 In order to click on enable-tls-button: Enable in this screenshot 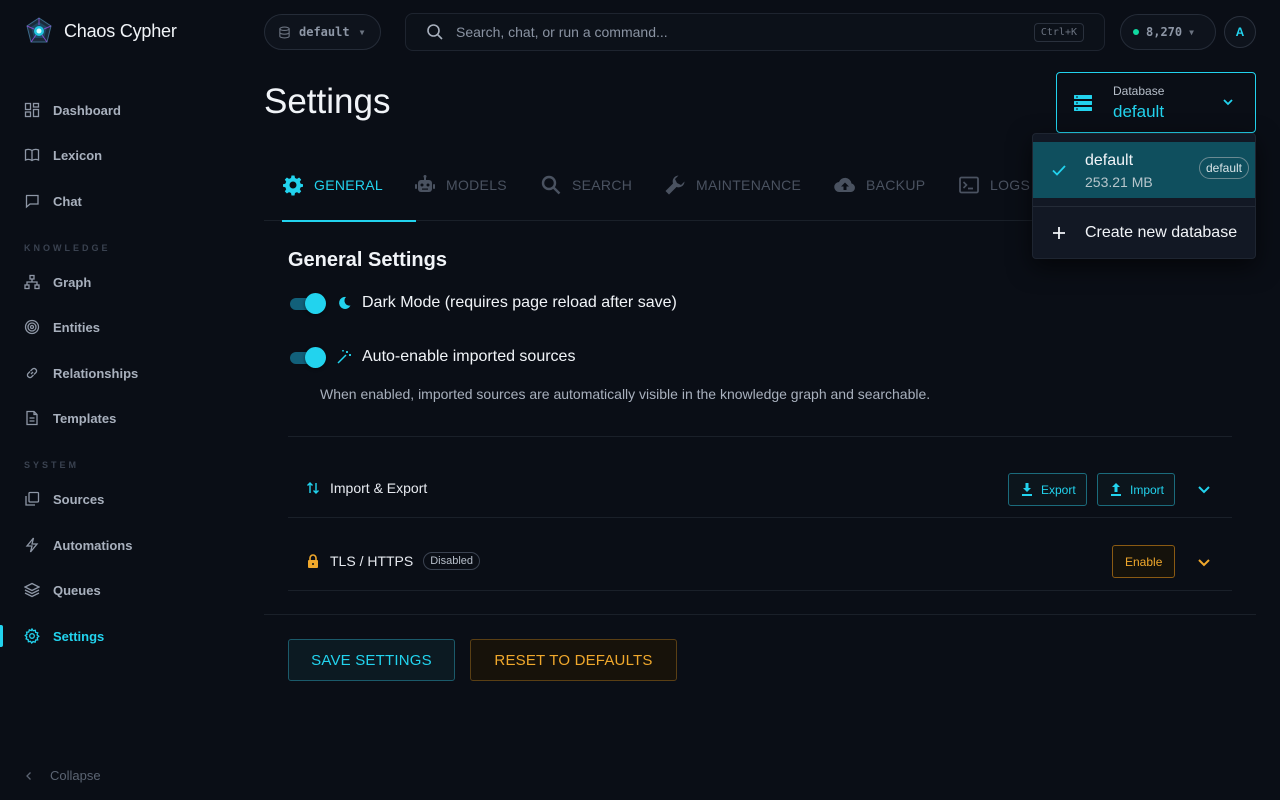, I will do `click(1144, 561)`.